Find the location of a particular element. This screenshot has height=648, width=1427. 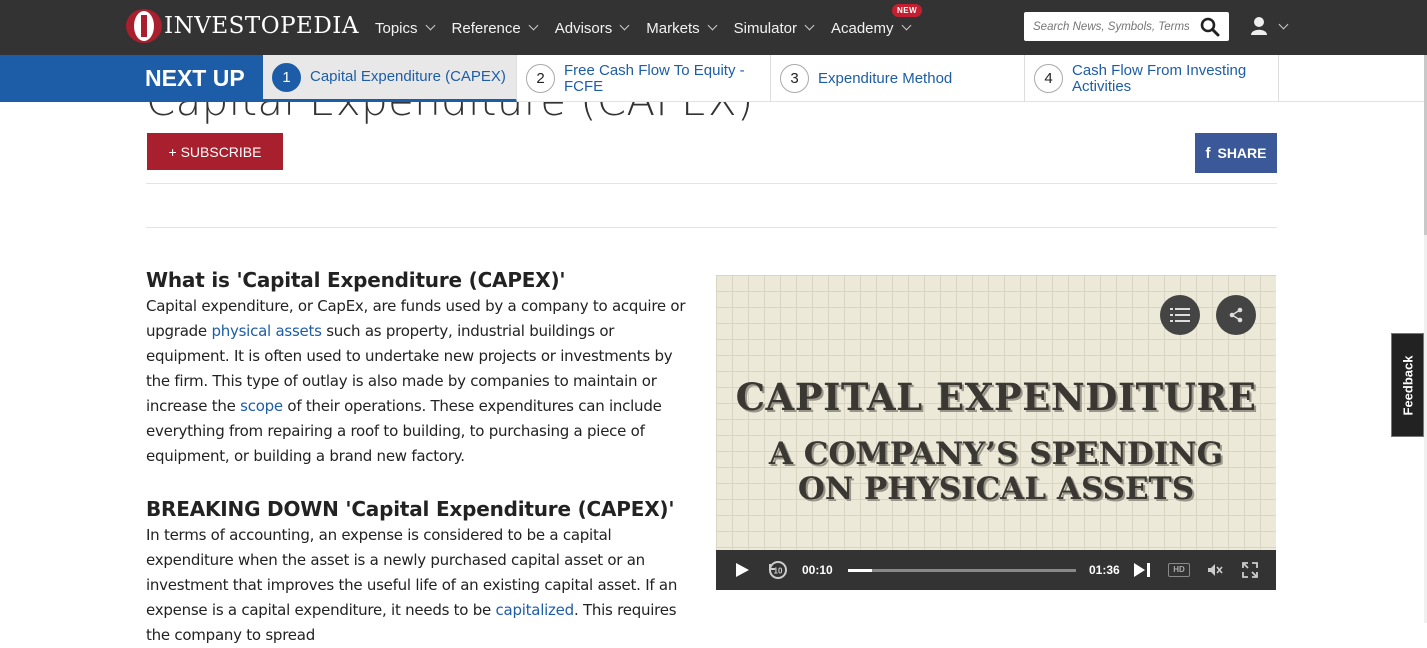

facebook-share-button: f SHARE is located at coordinates (1236, 153).